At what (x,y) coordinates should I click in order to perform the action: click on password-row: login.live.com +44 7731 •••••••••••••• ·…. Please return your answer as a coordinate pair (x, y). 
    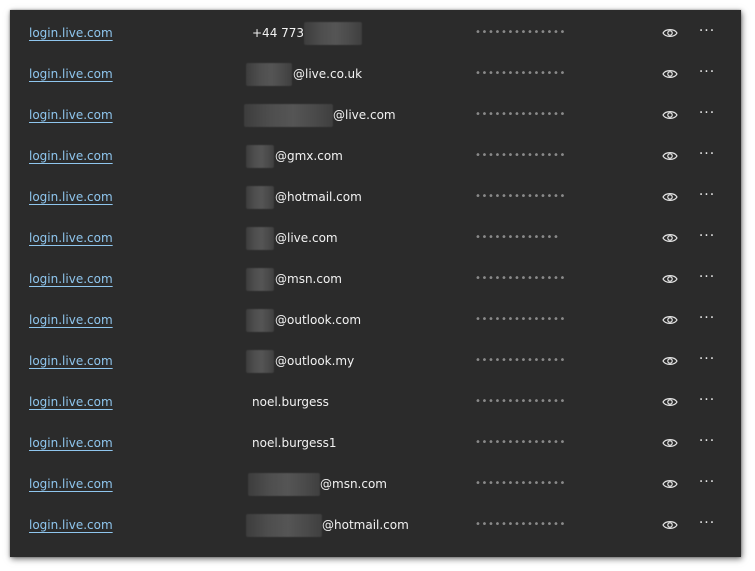
    Looking at the image, I should click on (375, 33).